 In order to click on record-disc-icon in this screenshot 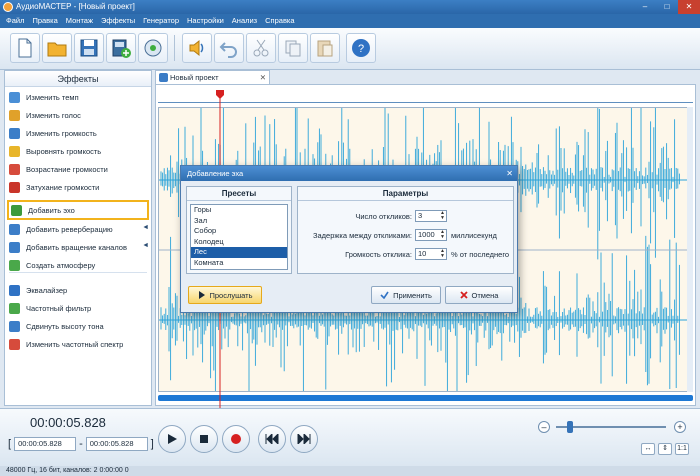, I will do `click(153, 48)`.